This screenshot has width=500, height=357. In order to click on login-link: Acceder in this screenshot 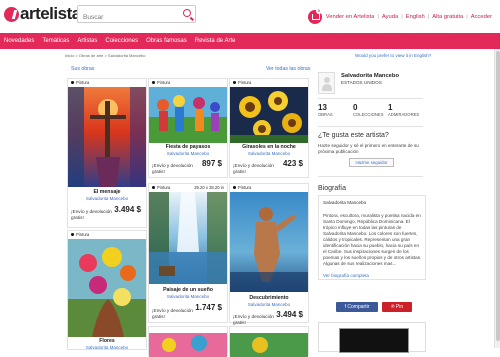, I will do `click(481, 17)`.